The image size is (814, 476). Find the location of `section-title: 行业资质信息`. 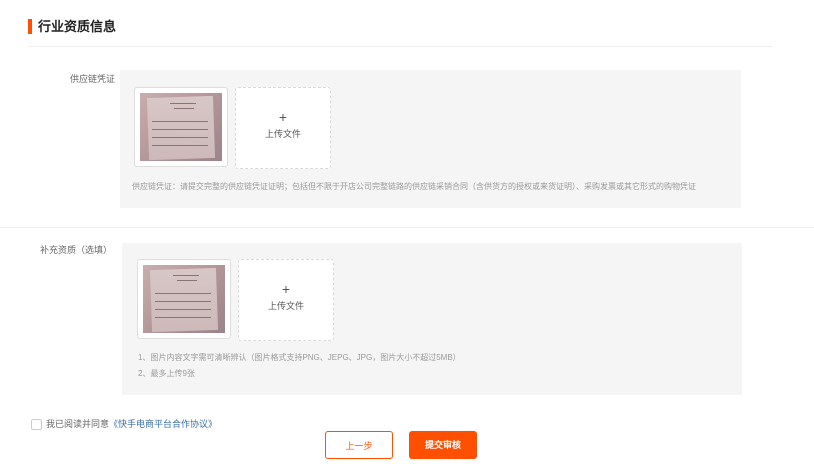

section-title: 行业资质信息 is located at coordinates (77, 26).